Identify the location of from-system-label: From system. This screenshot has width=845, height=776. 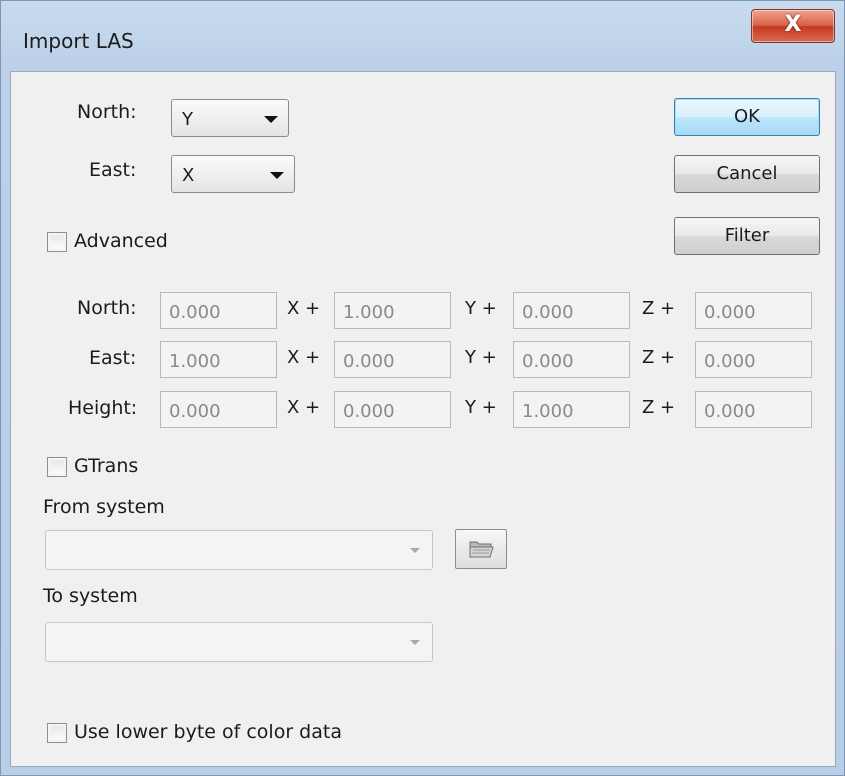
(104, 507).